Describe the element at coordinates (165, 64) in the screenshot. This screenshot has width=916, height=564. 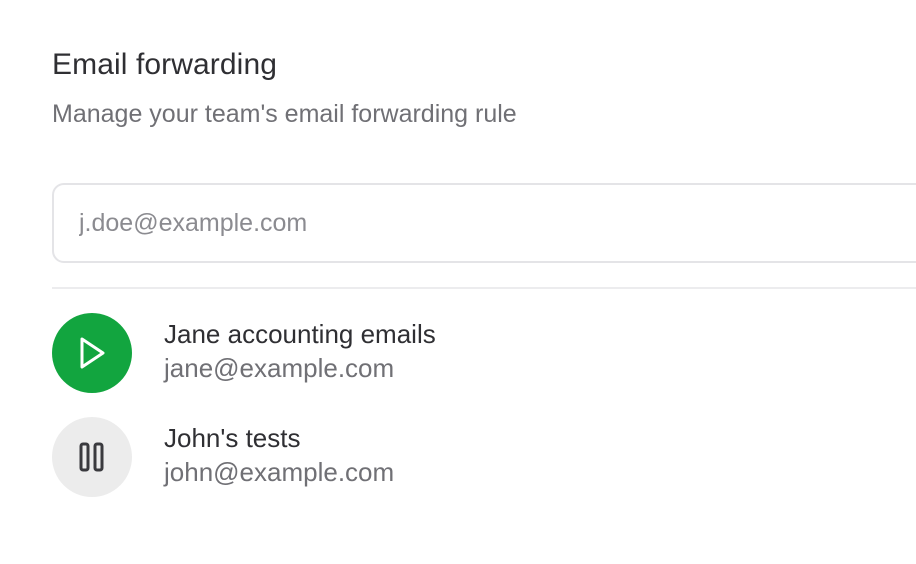
I see `page-title: Email forwarding` at that location.